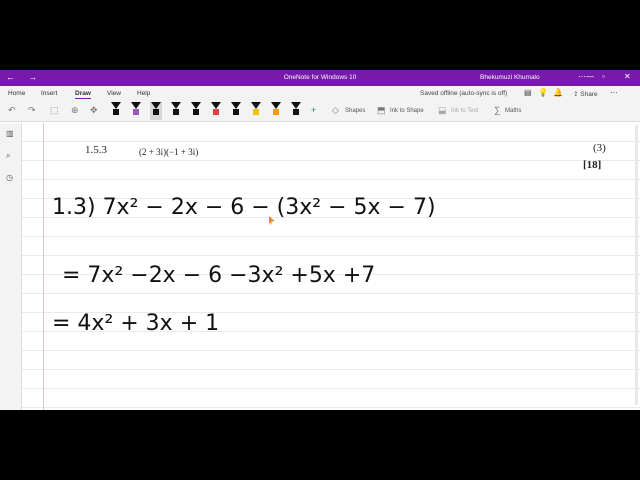 This screenshot has width=640, height=480. Describe the element at coordinates (313, 110) in the screenshot. I see `add-pen-icon: +` at that location.